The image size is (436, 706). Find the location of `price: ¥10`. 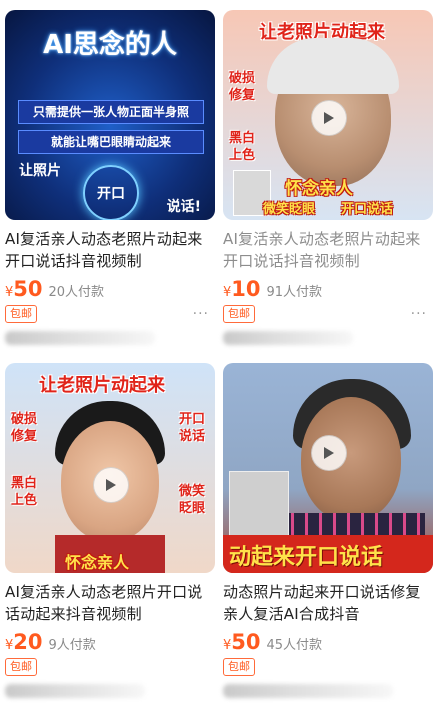

price: ¥10 is located at coordinates (242, 289).